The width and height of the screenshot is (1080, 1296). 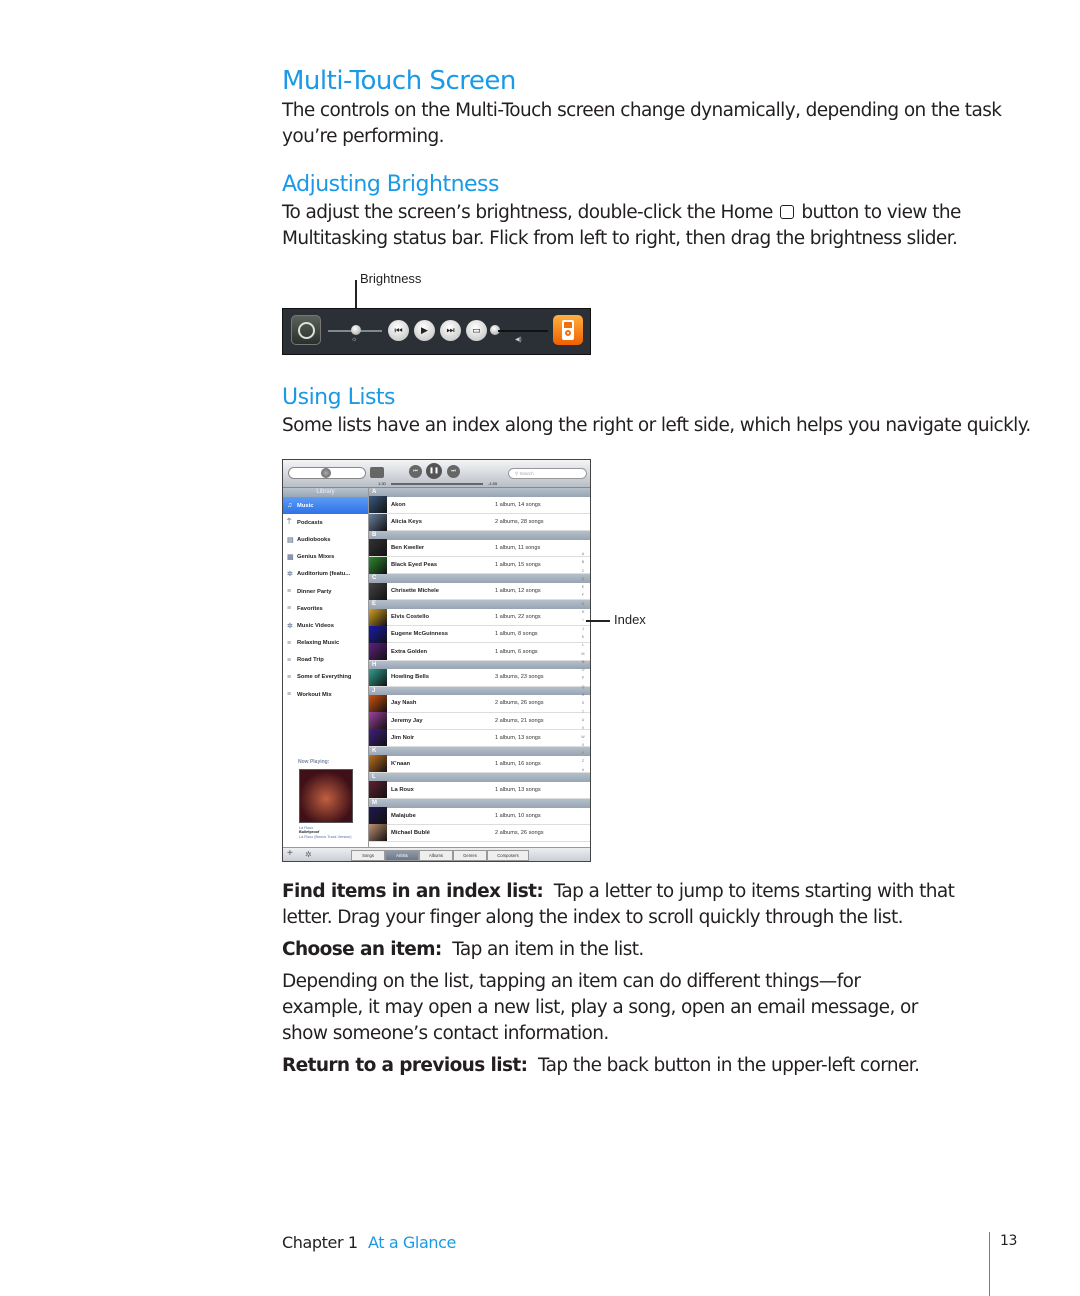 What do you see at coordinates (470, 855) in the screenshot?
I see `tab-genres: Genres` at bounding box center [470, 855].